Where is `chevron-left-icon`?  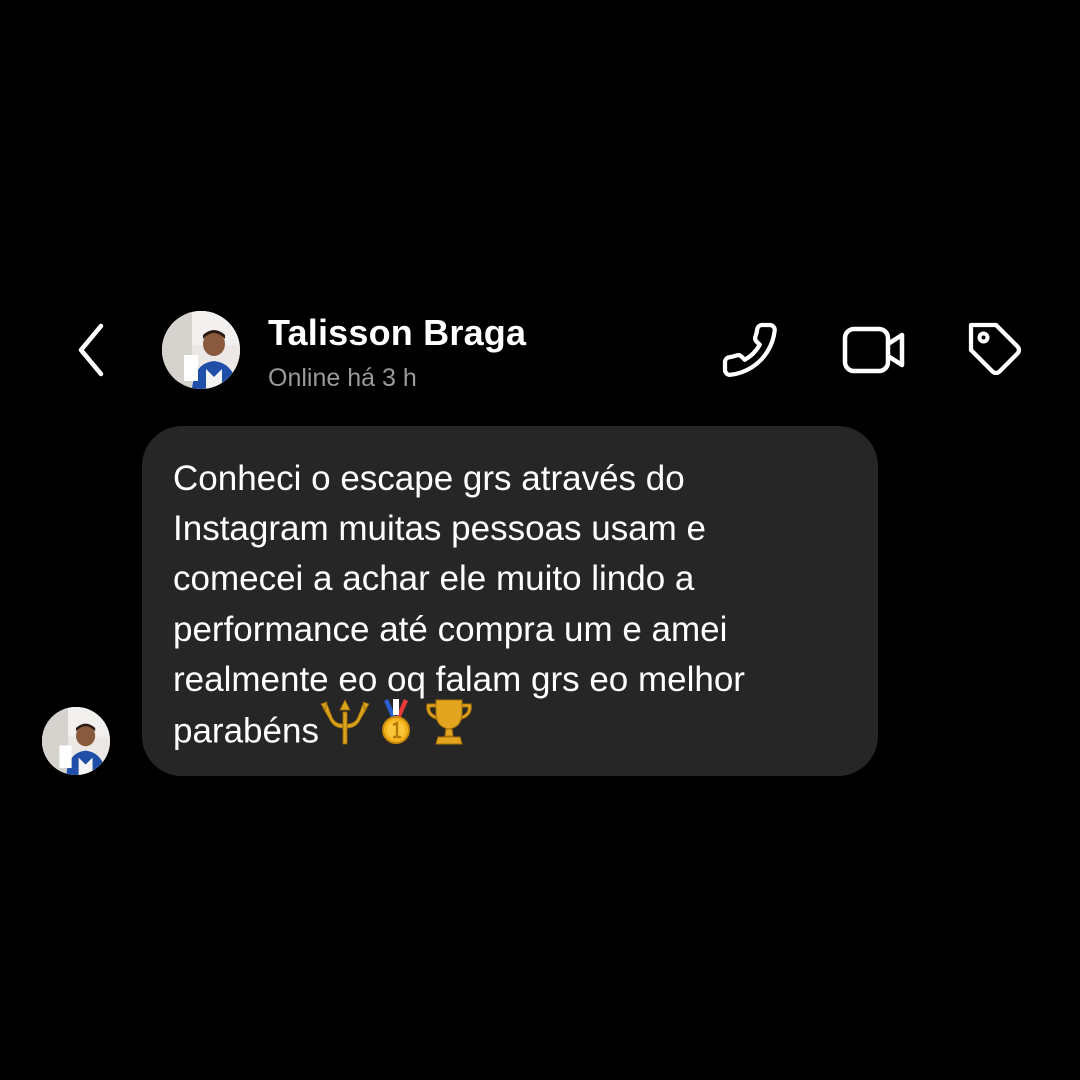 chevron-left-icon is located at coordinates (91, 350).